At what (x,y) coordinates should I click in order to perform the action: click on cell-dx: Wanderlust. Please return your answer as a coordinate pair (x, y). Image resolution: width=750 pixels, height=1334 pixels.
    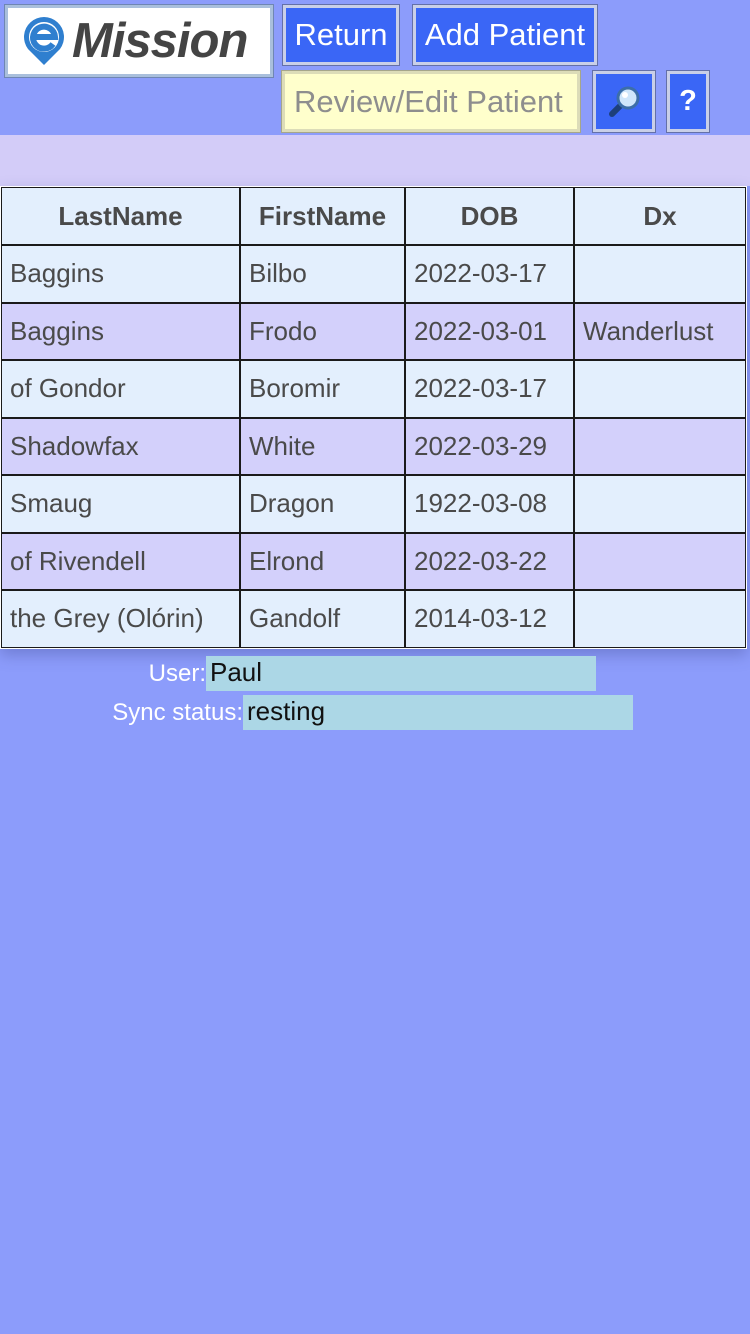
    Looking at the image, I should click on (660, 331).